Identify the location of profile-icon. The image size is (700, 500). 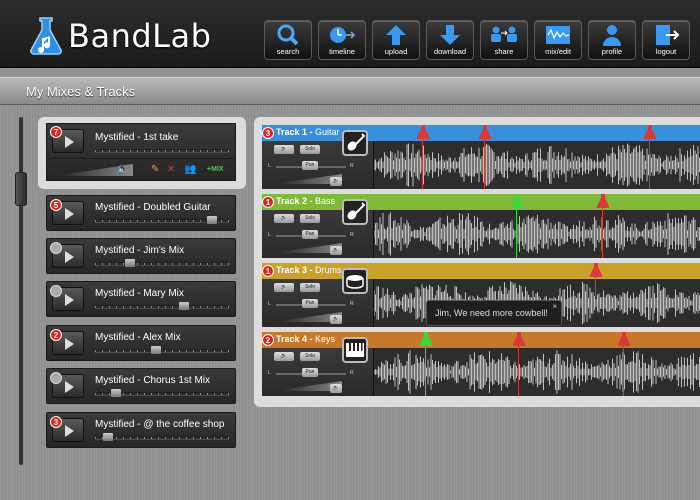
(612, 35).